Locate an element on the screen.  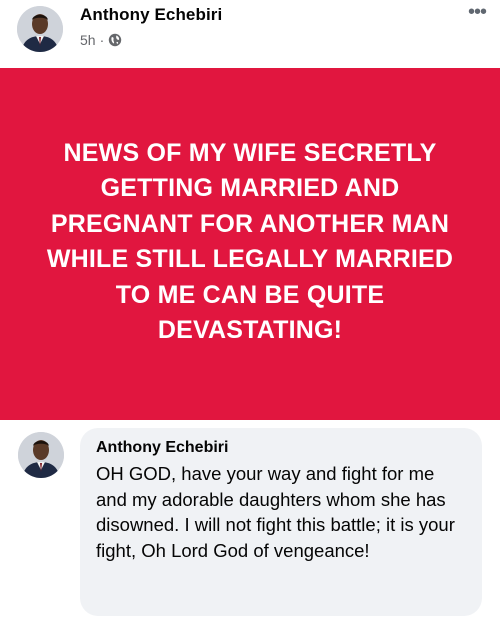
author-name: Anthony Echebiri is located at coordinates (151, 15).